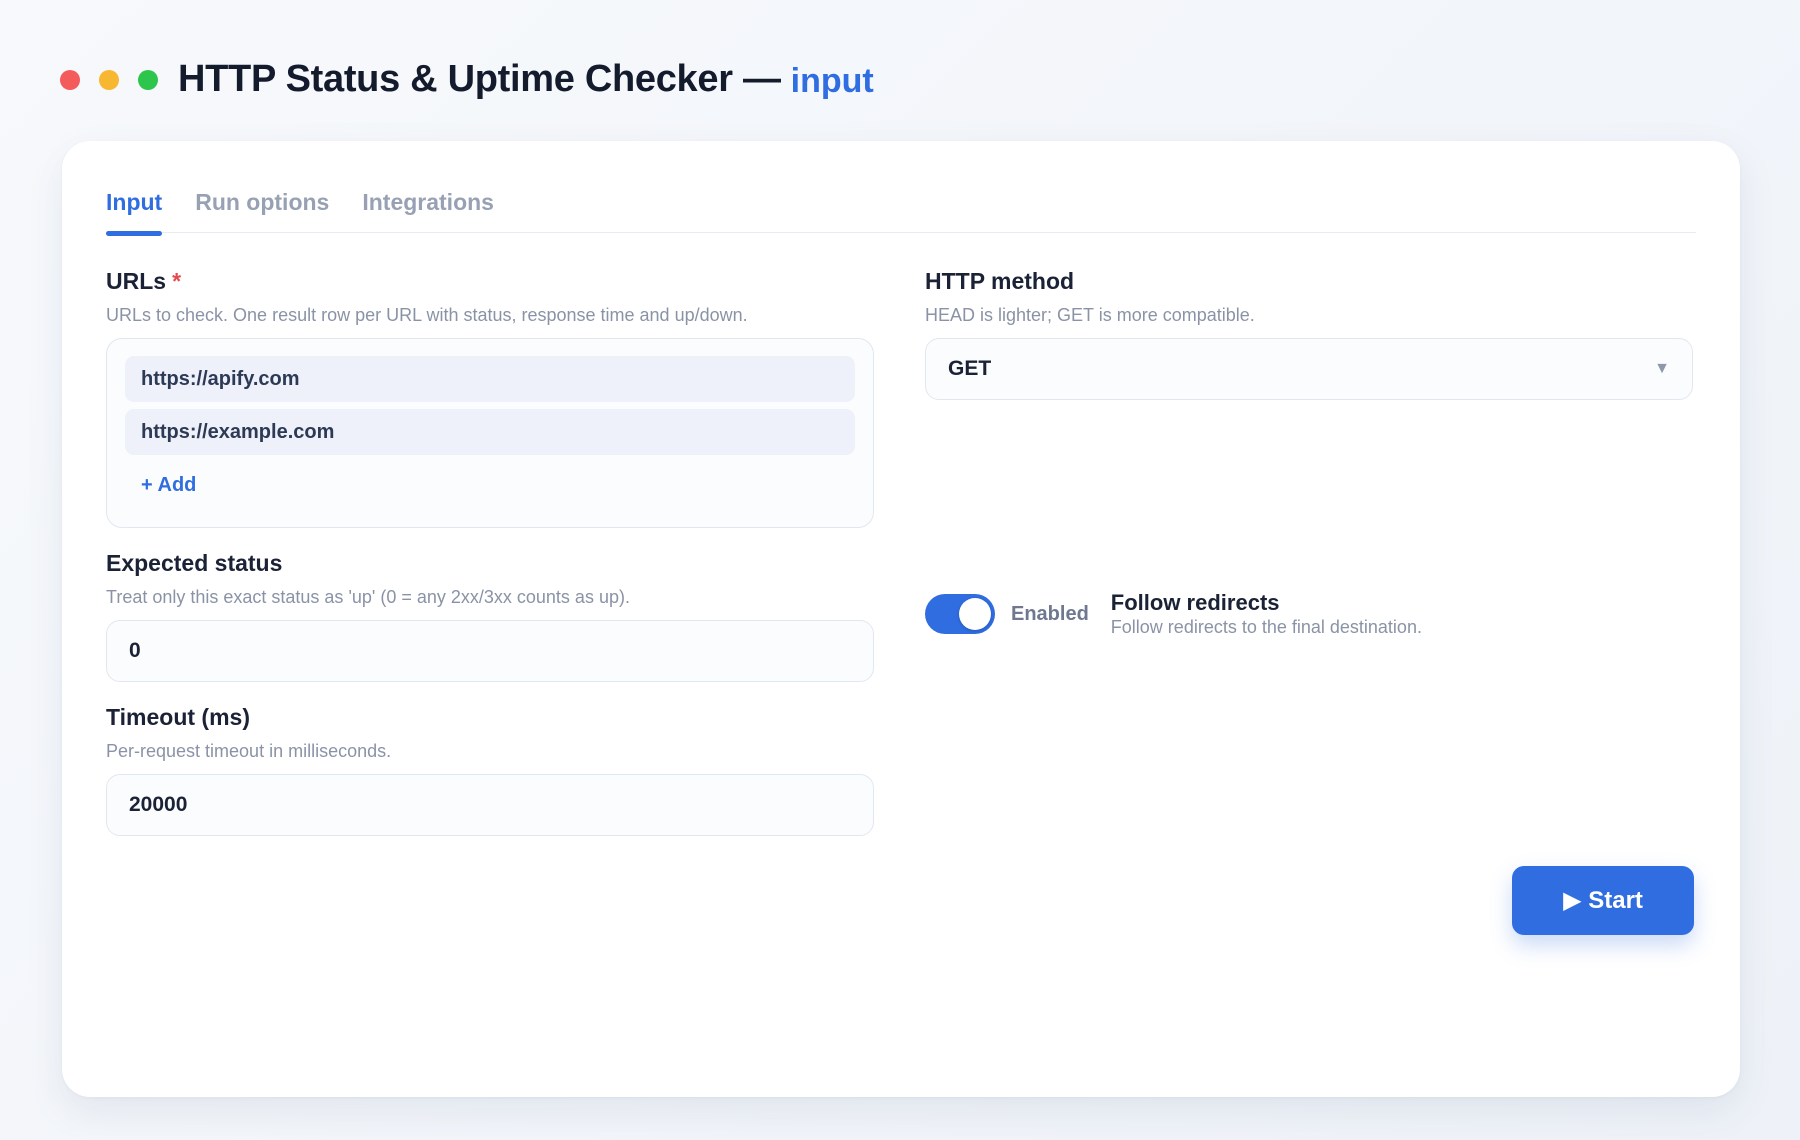 The width and height of the screenshot is (1800, 1140). What do you see at coordinates (1309, 369) in the screenshot?
I see `http-method-select: GET ▼` at bounding box center [1309, 369].